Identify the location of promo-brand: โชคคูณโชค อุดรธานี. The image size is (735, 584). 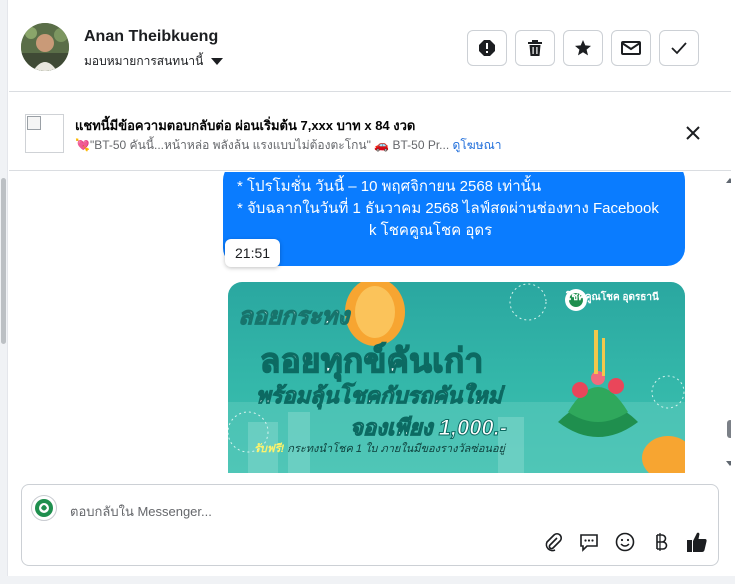
(612, 297).